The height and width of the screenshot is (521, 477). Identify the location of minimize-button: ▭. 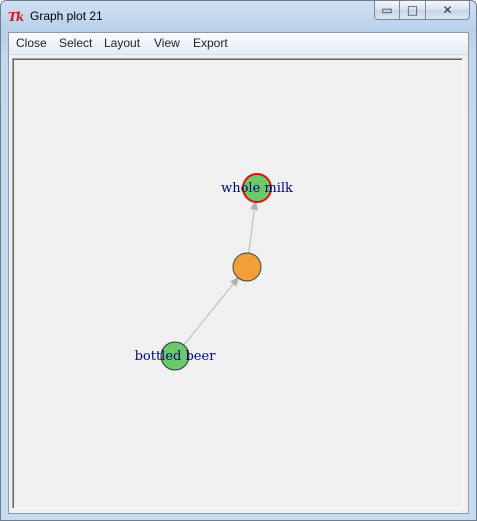
(387, 10).